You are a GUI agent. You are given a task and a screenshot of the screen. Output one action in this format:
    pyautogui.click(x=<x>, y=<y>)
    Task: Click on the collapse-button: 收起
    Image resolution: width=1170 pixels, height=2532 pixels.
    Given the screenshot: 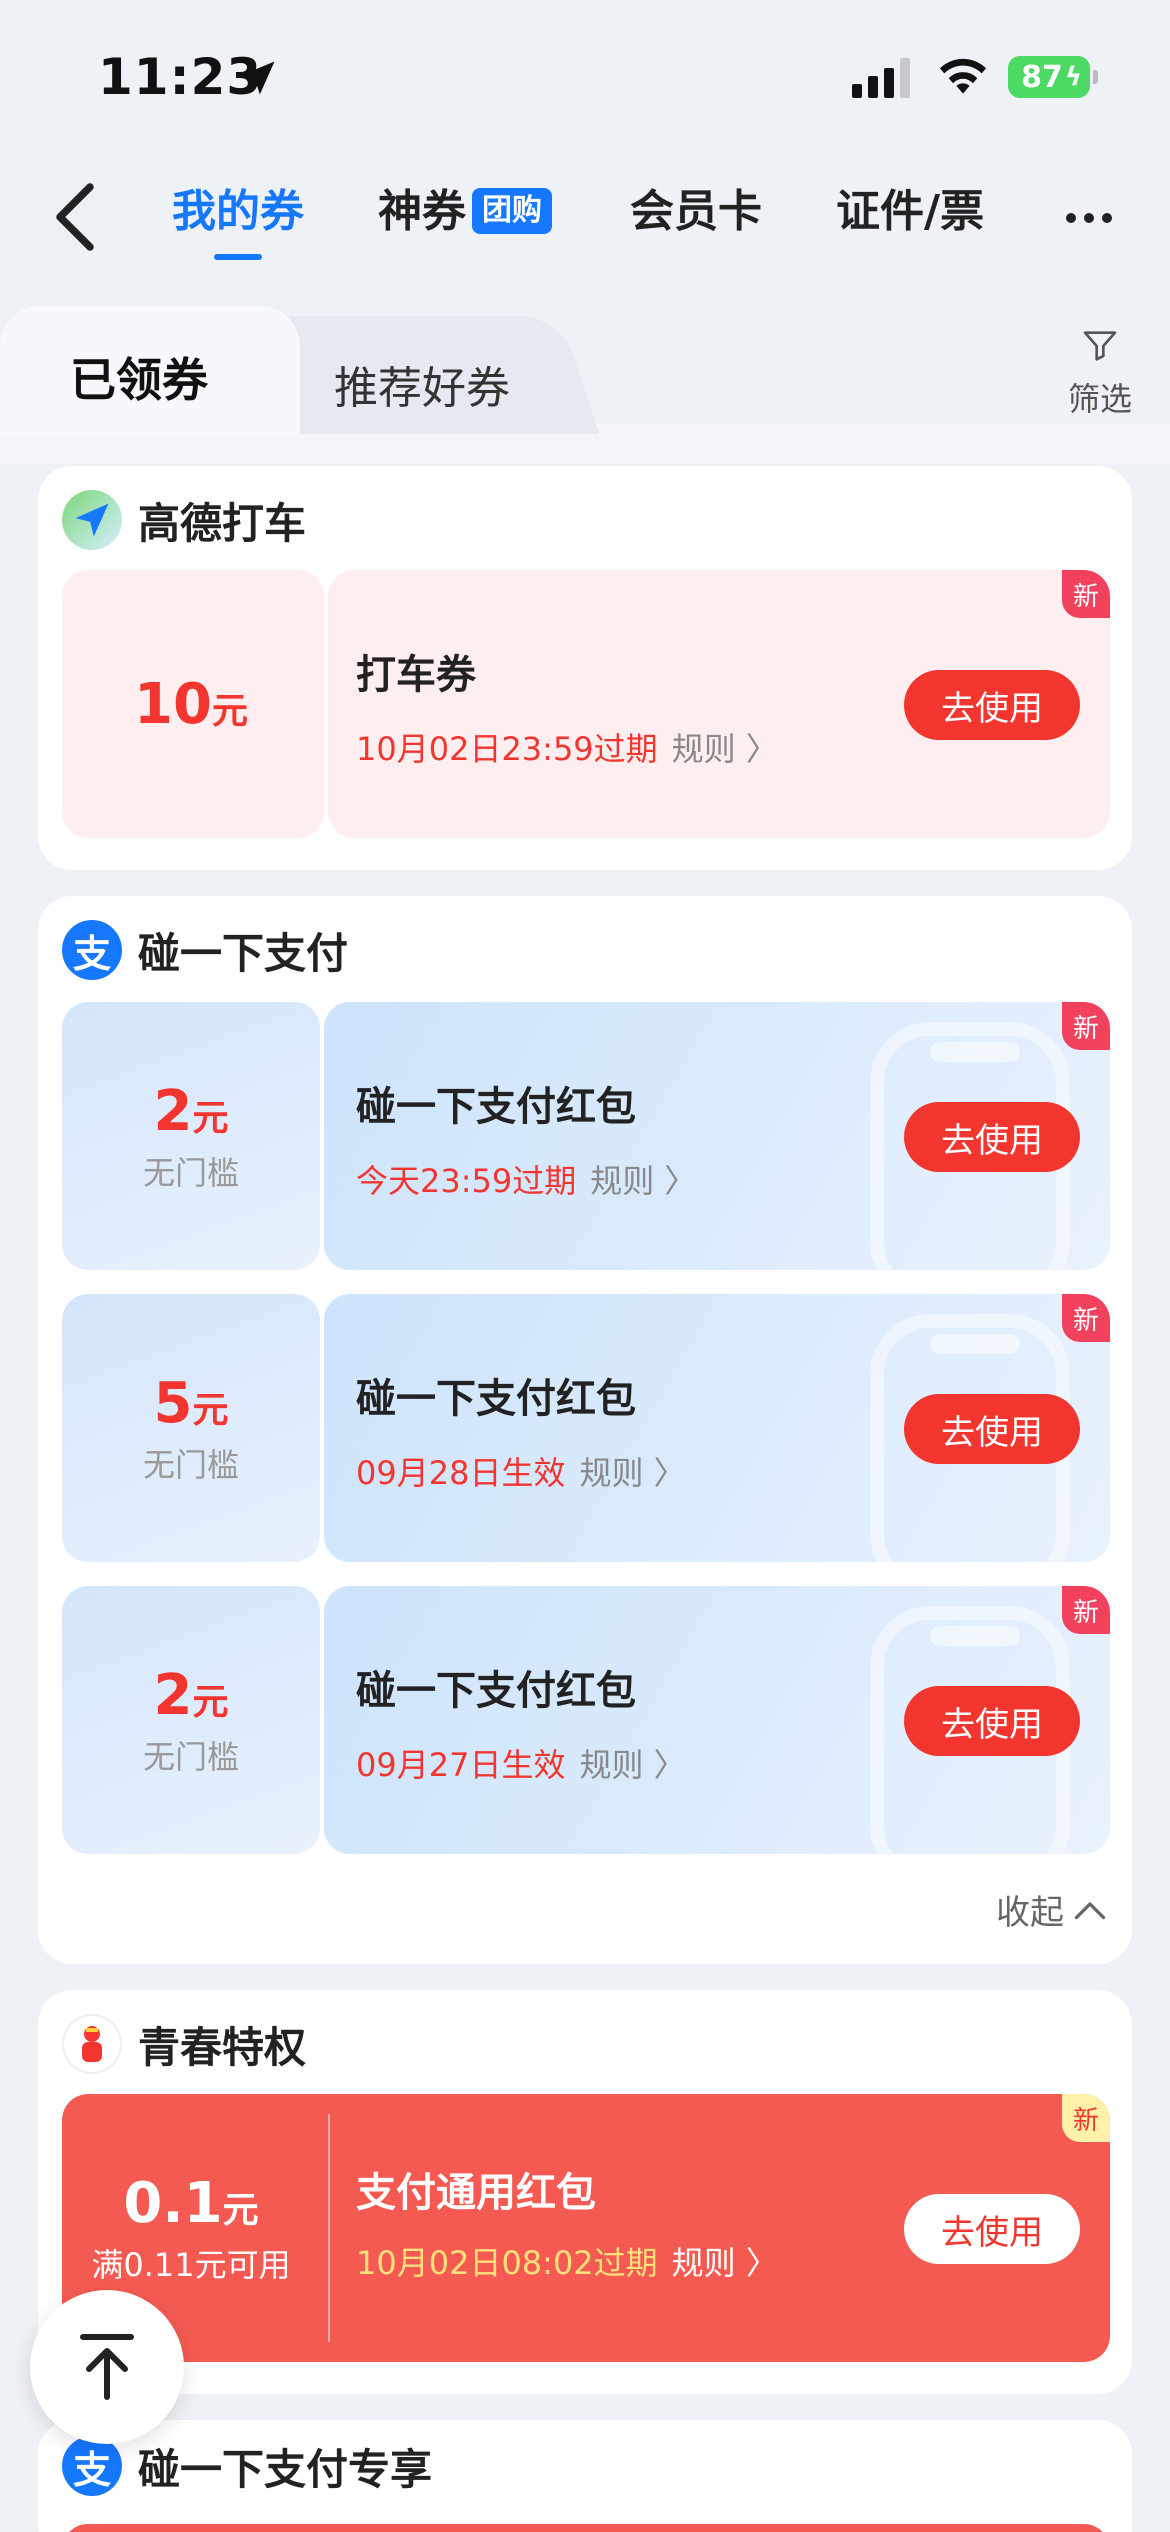 What is the action you would take?
    pyautogui.click(x=1052, y=1909)
    